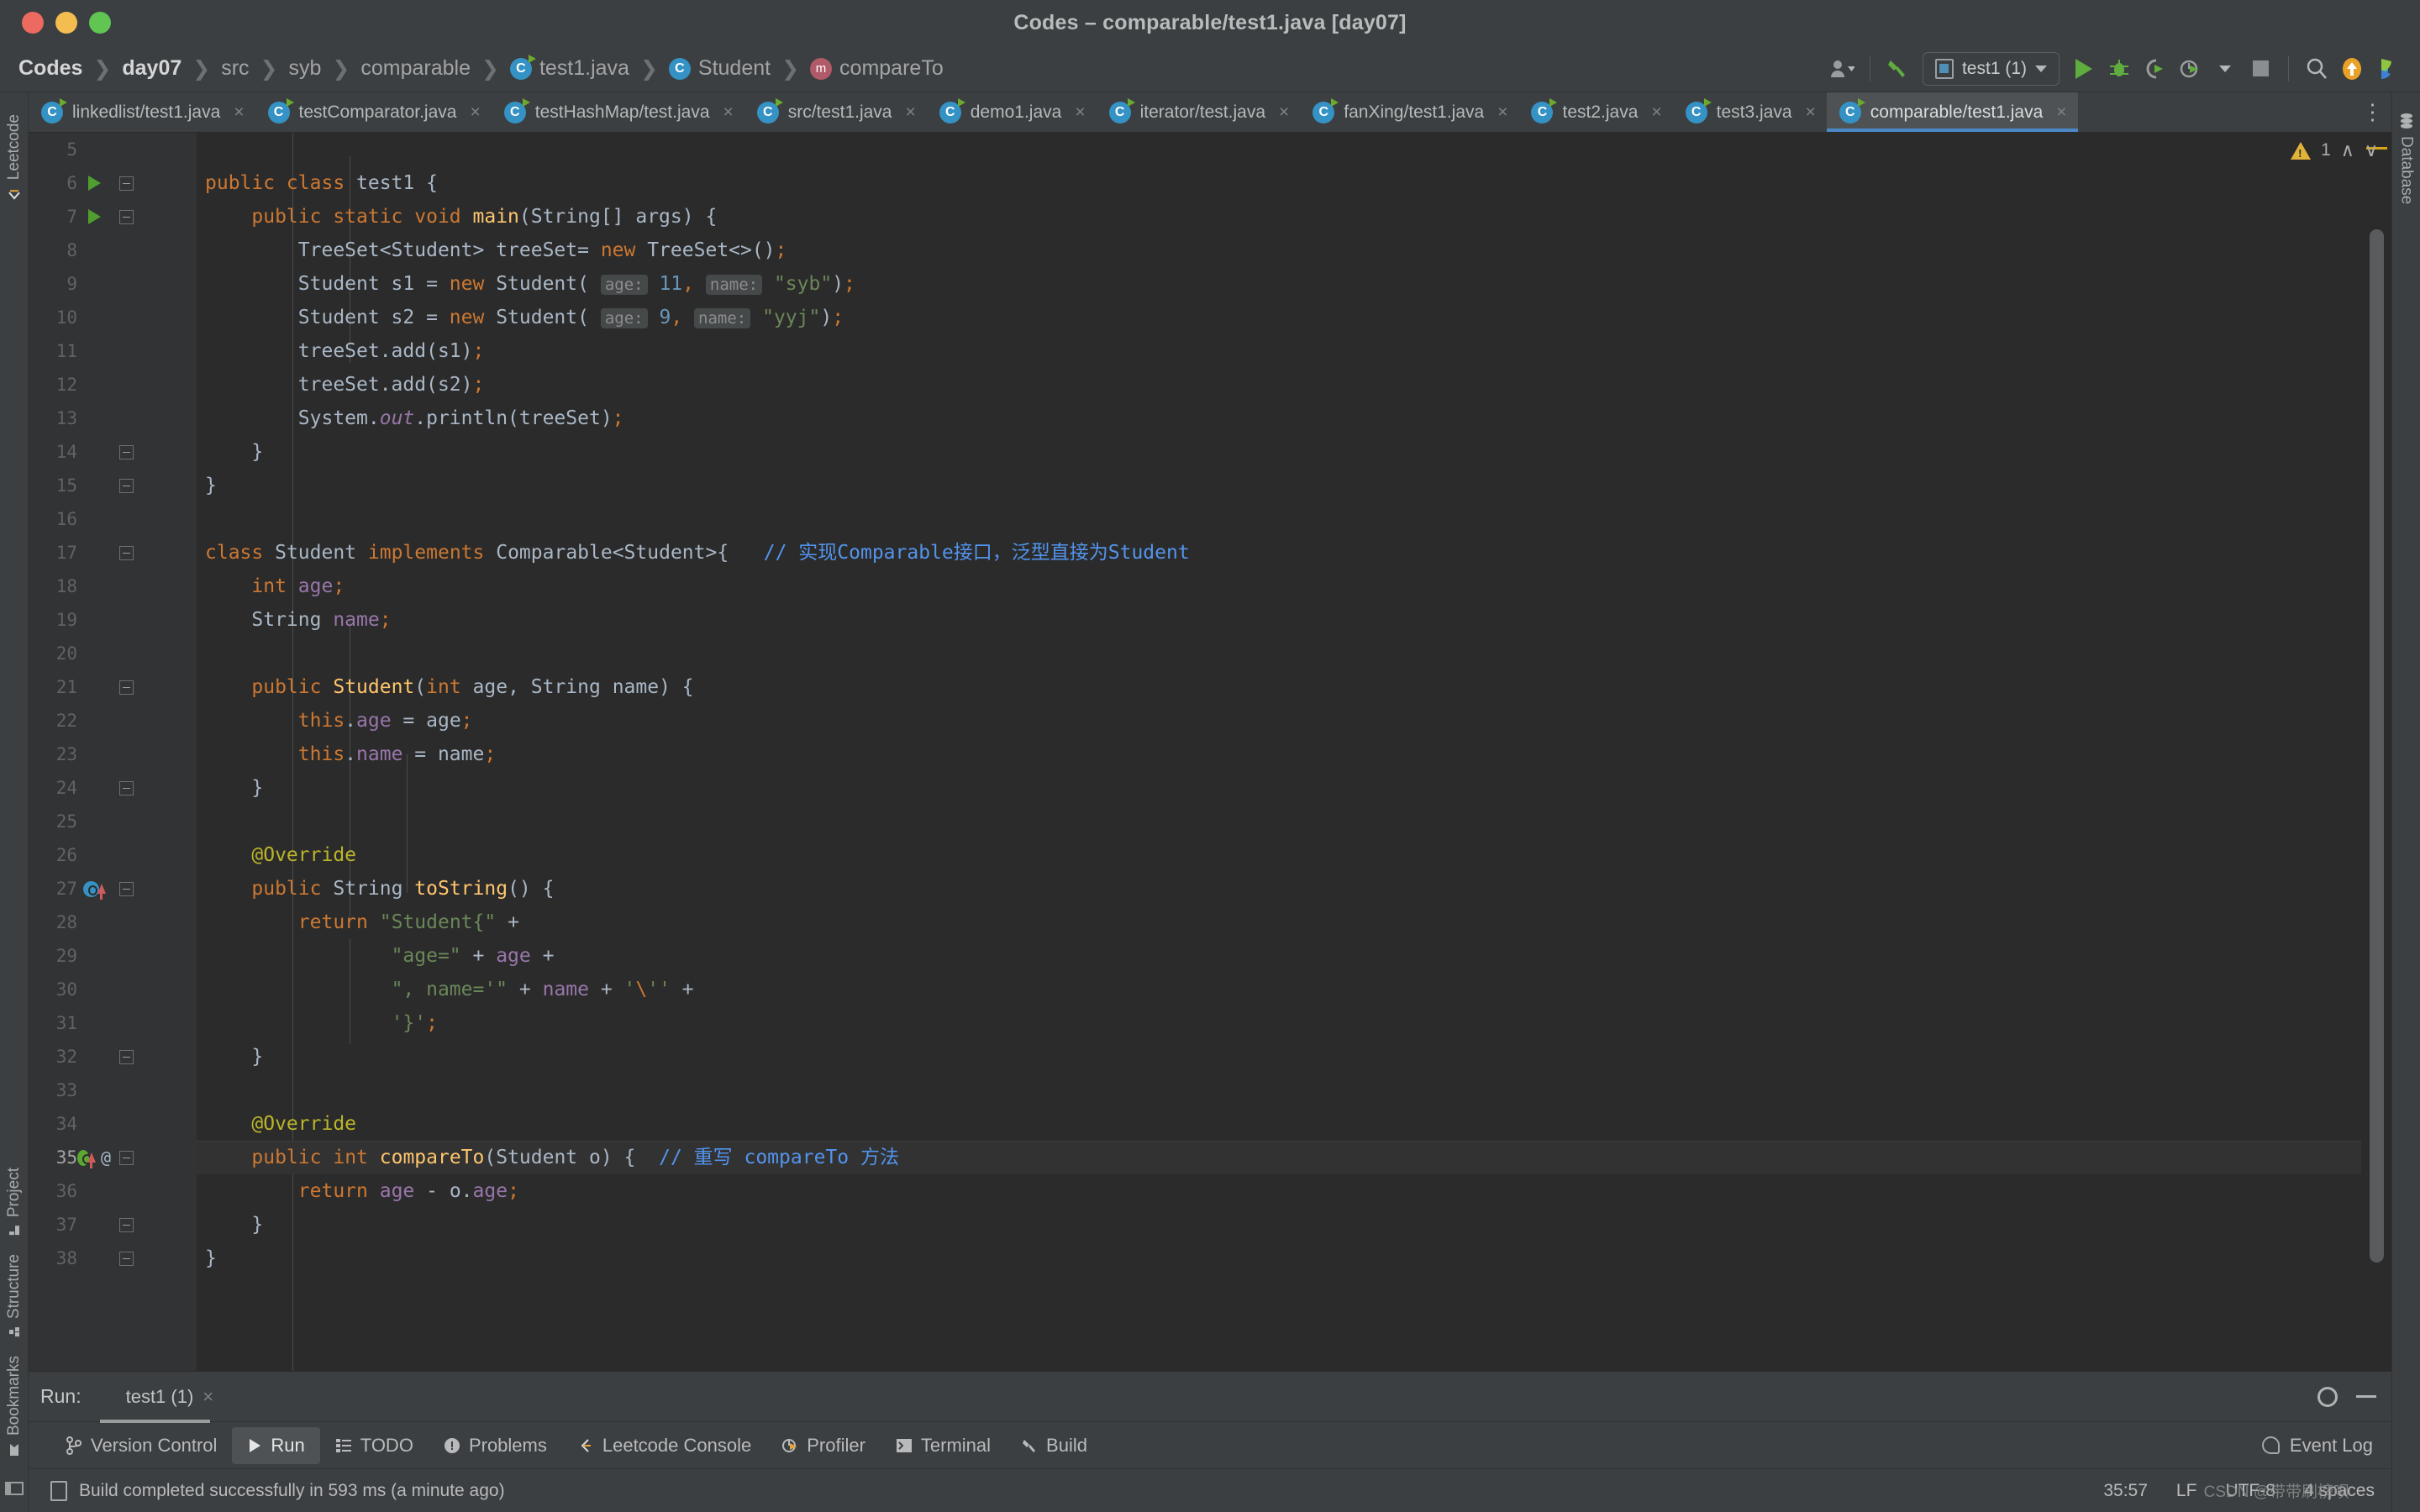 This screenshot has height=1512, width=2420. Describe the element at coordinates (374, 1445) in the screenshot. I see `toolwindow-todo: TODO` at that location.